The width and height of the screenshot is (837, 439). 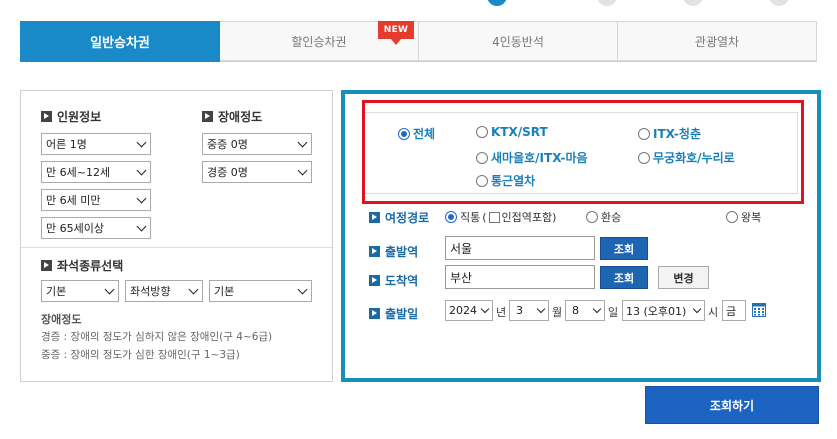 What do you see at coordinates (396, 33) in the screenshot?
I see `new-badge: NEW` at bounding box center [396, 33].